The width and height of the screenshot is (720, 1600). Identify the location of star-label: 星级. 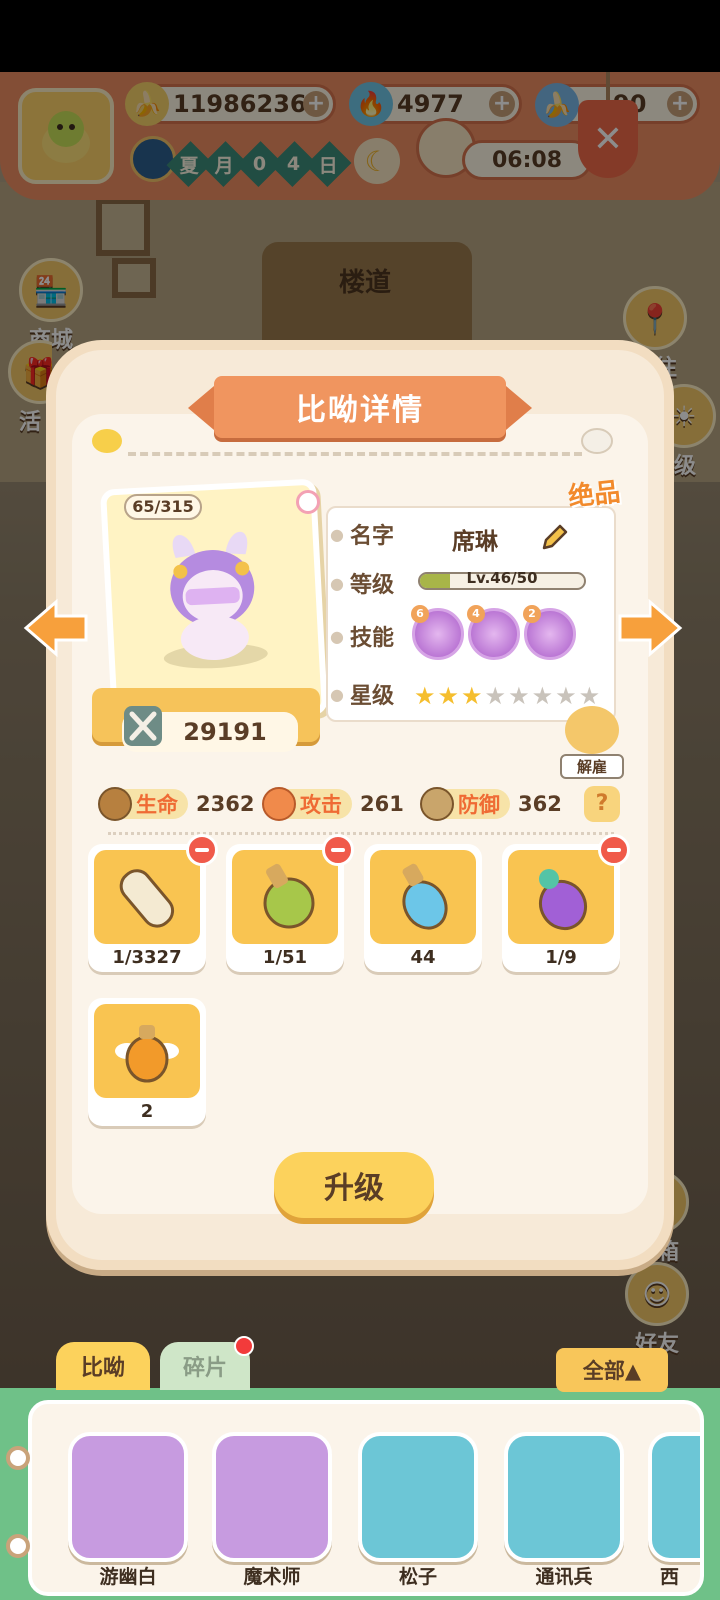
(371, 696).